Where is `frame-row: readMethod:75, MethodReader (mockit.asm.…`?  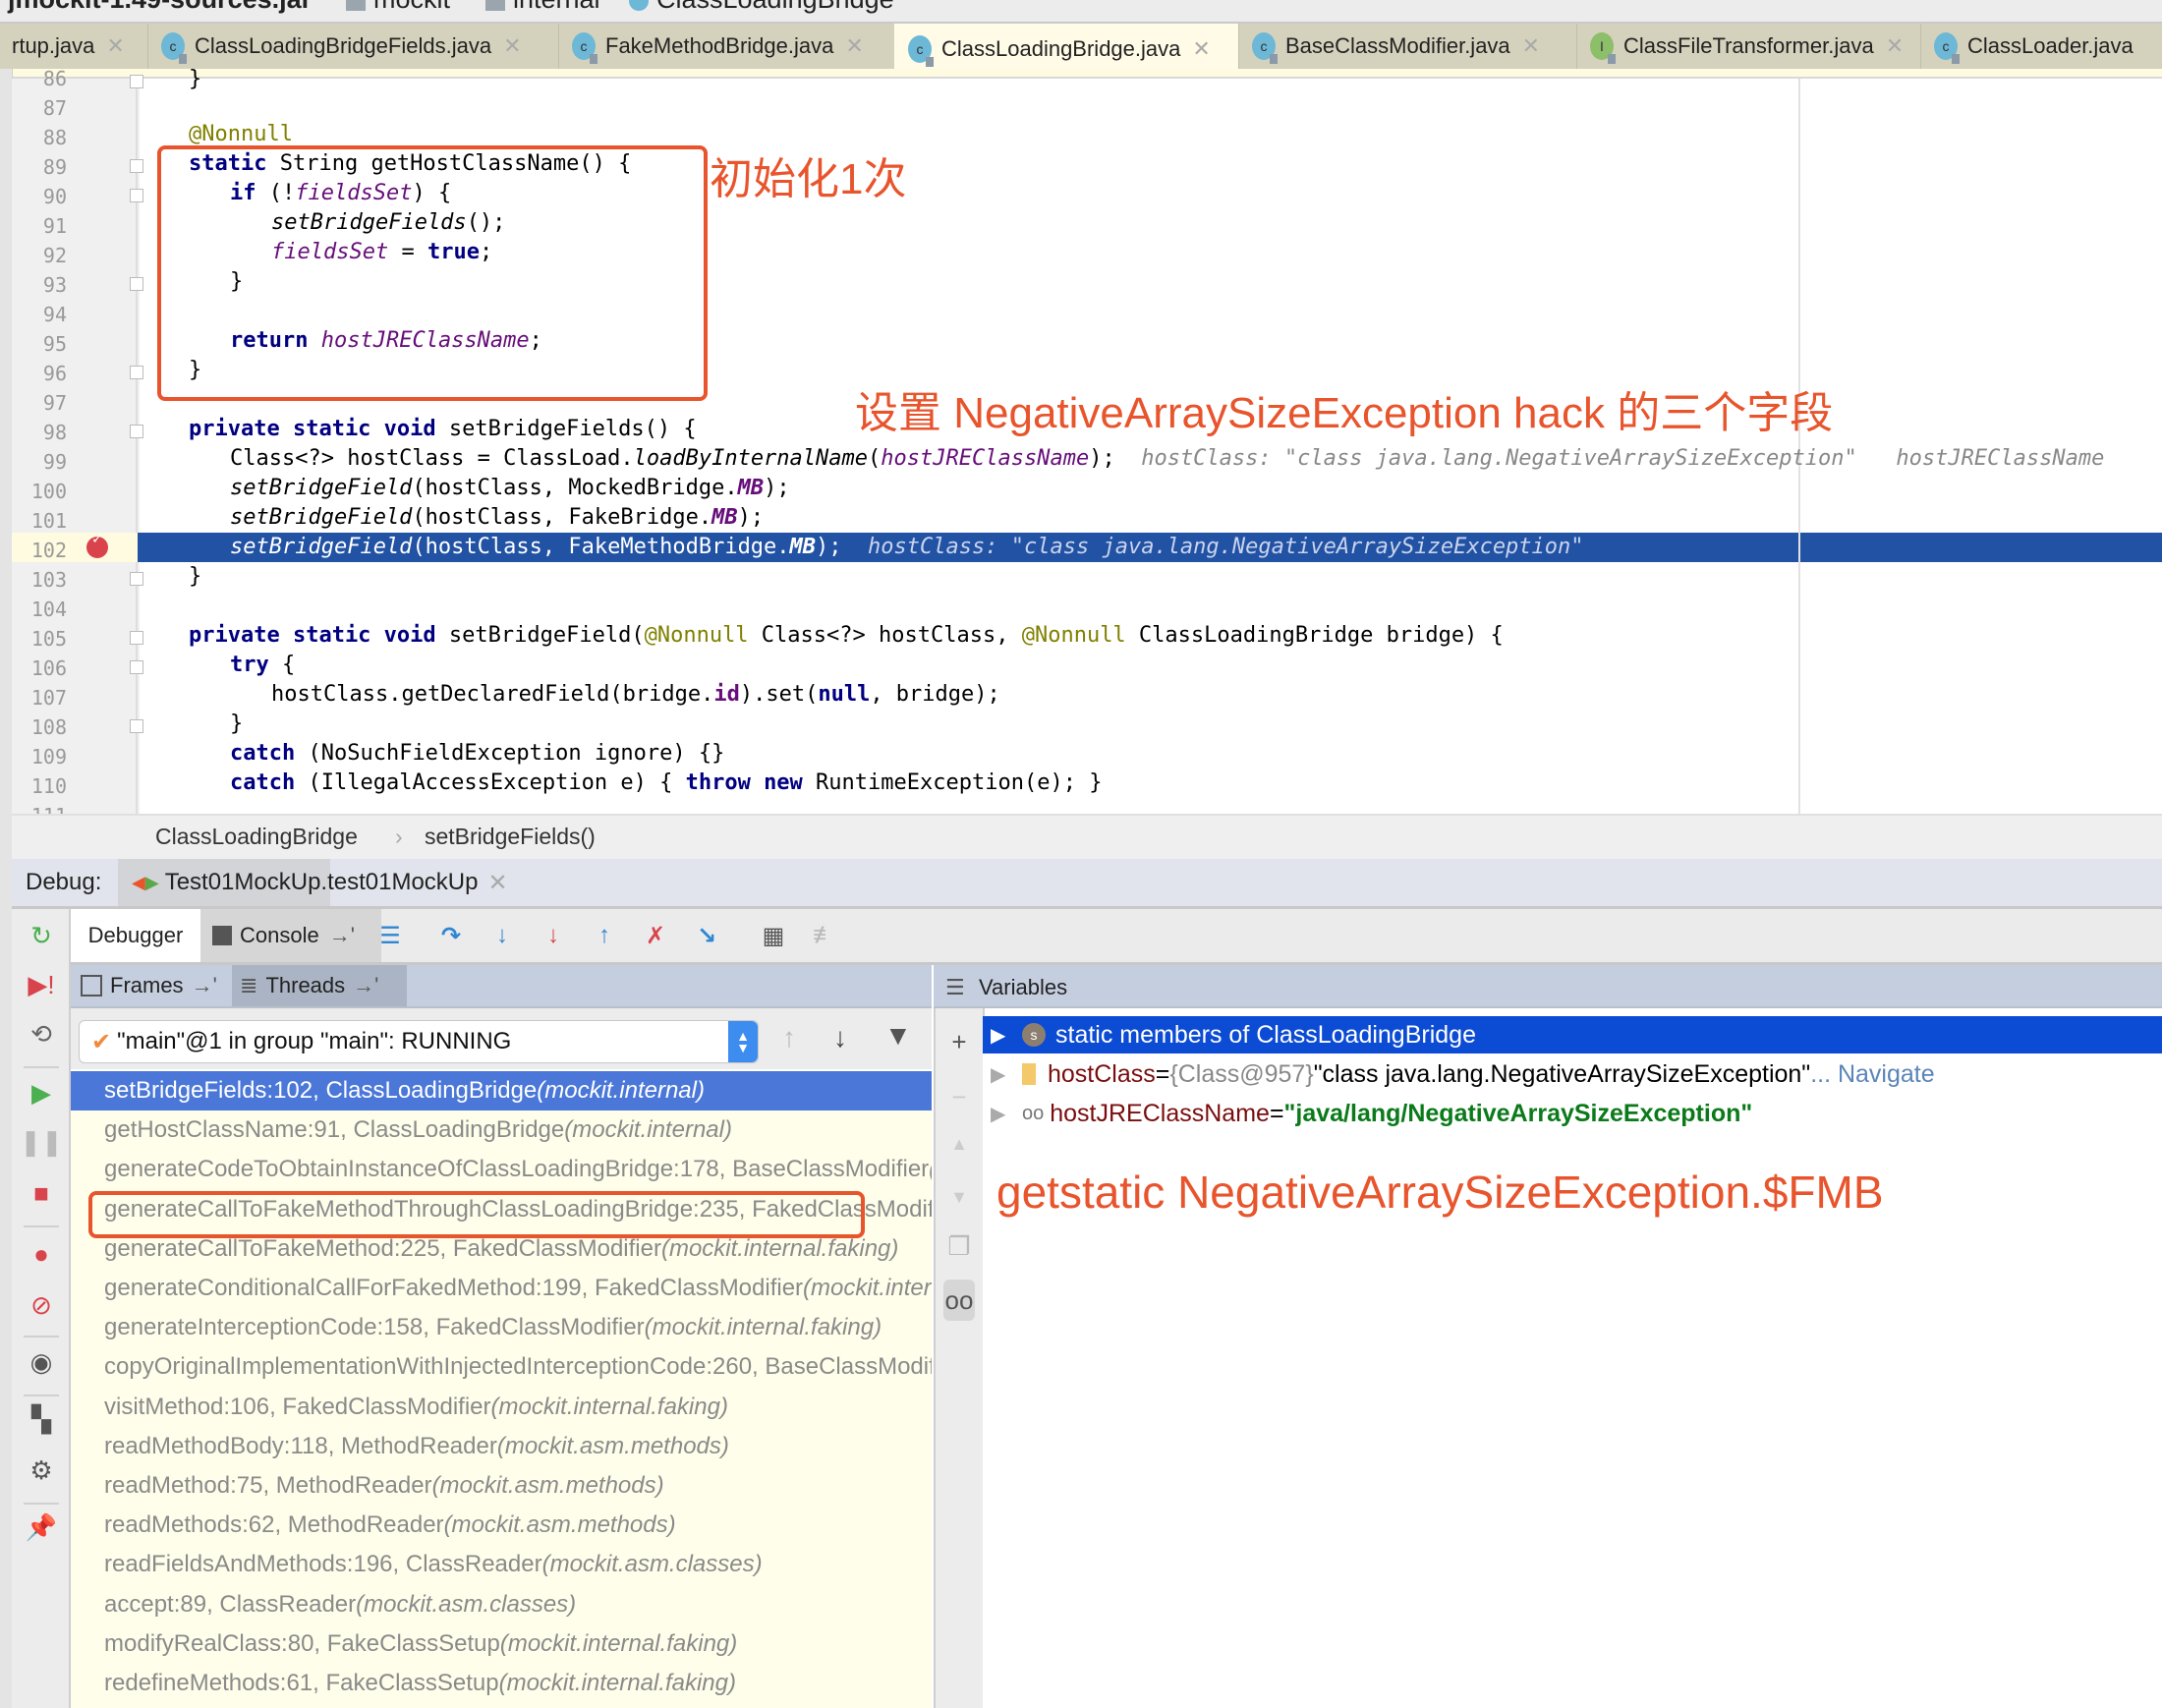 frame-row: readMethod:75, MethodReader (mockit.asm.… is located at coordinates (502, 1486).